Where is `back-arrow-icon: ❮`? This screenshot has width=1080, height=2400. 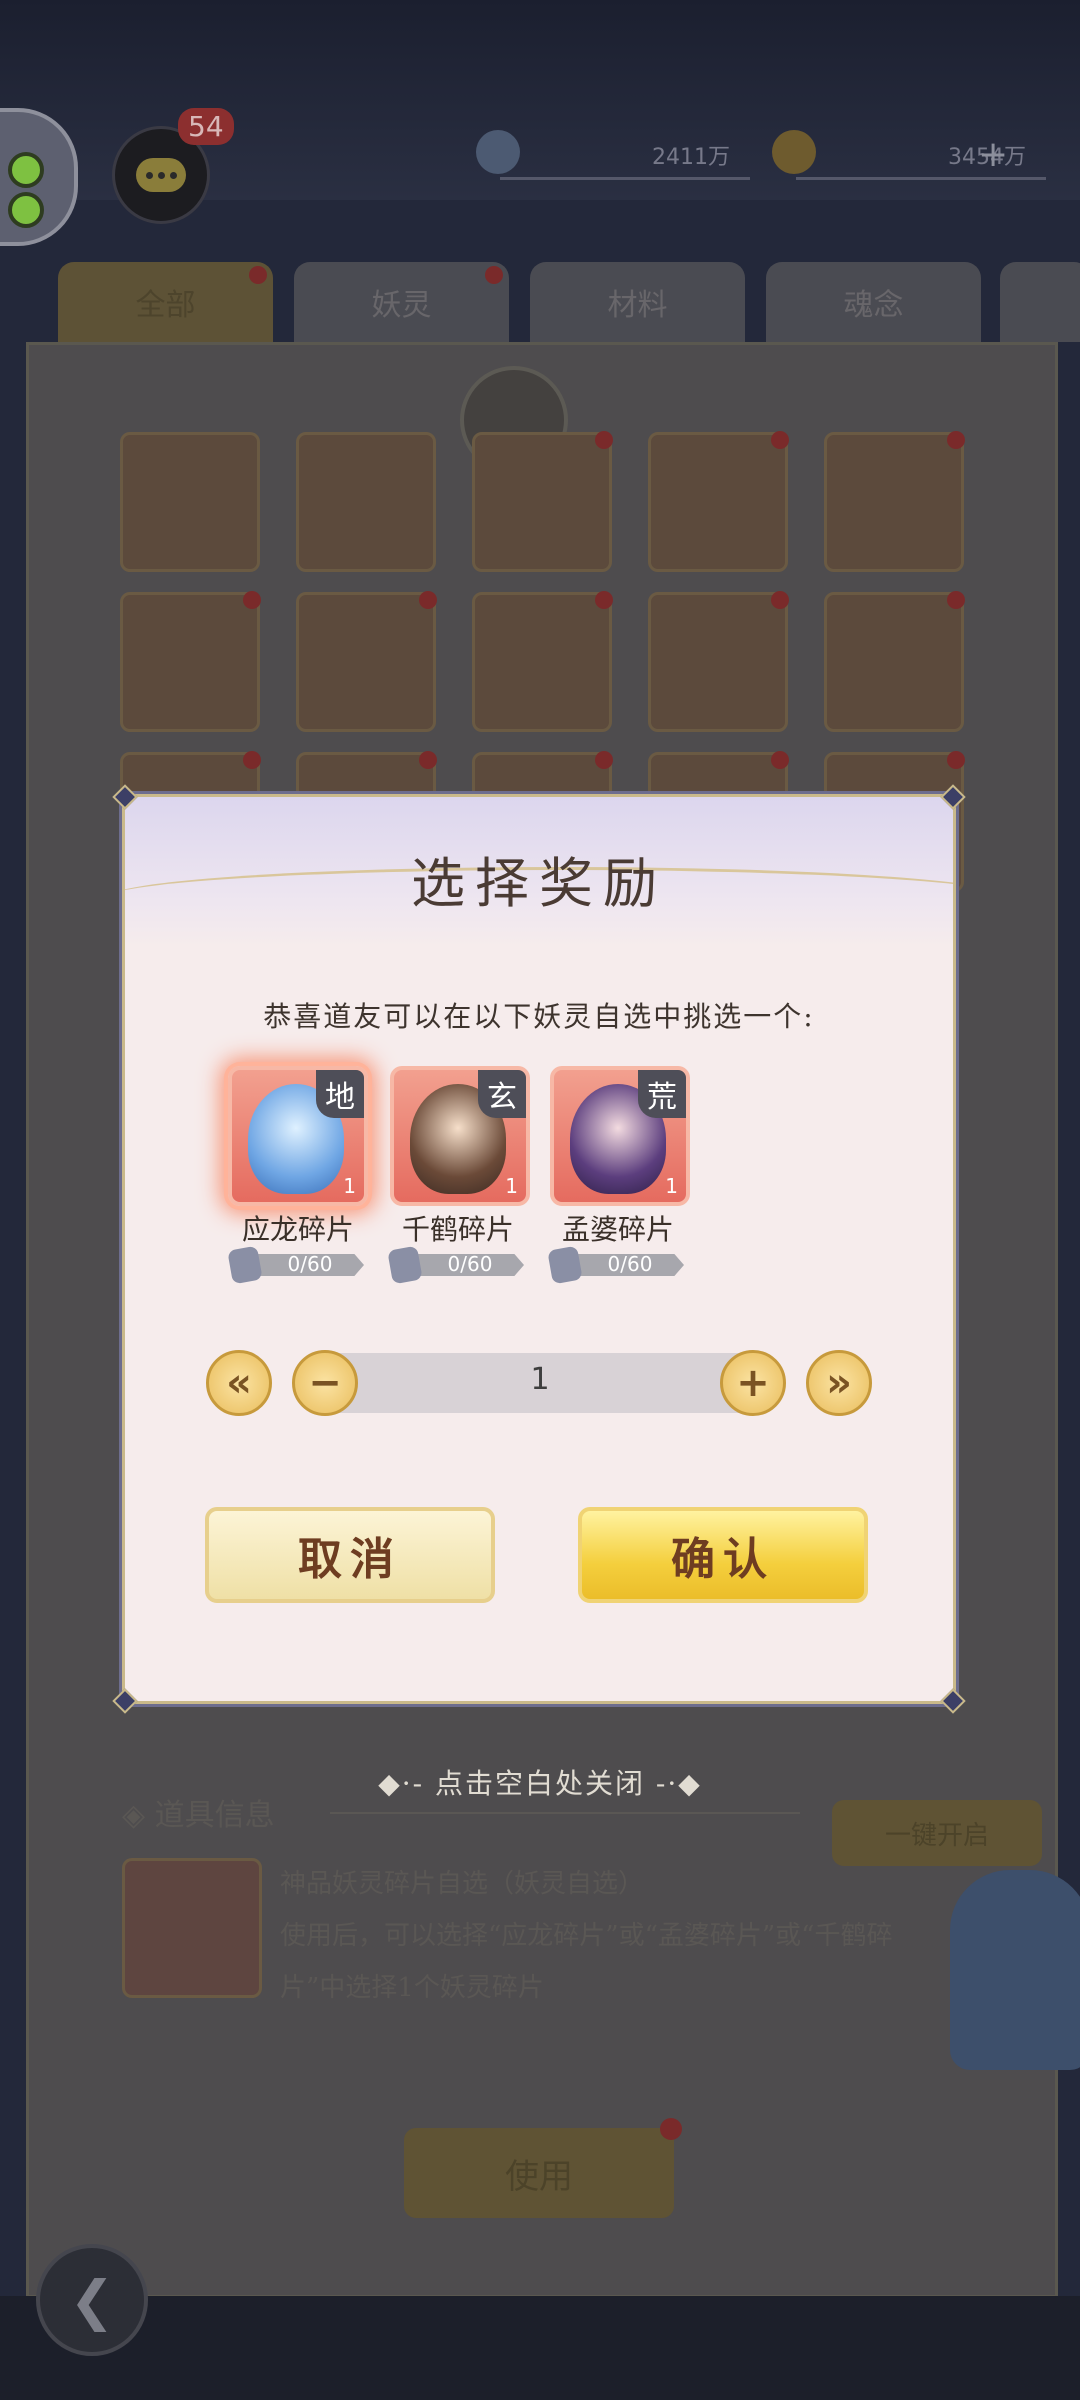 back-arrow-icon: ❮ is located at coordinates (92, 2300).